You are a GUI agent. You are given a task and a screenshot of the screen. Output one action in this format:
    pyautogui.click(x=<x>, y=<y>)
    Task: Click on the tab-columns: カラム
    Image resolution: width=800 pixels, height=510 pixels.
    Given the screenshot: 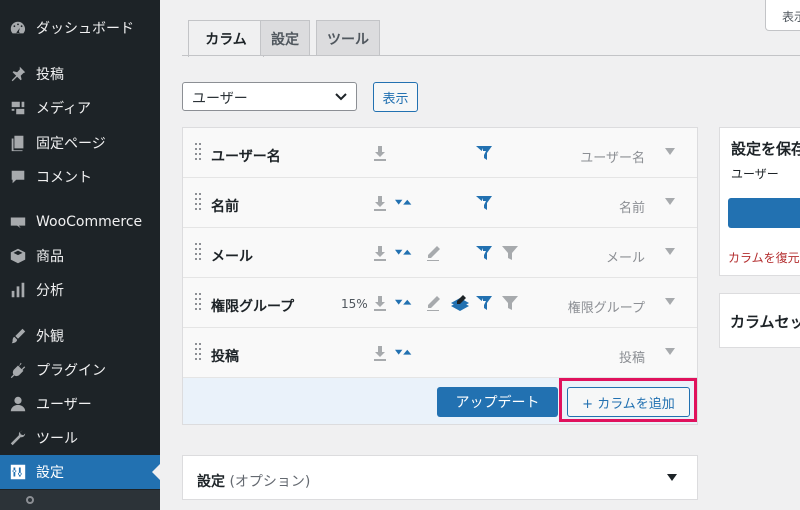 What is the action you would take?
    pyautogui.click(x=226, y=38)
    